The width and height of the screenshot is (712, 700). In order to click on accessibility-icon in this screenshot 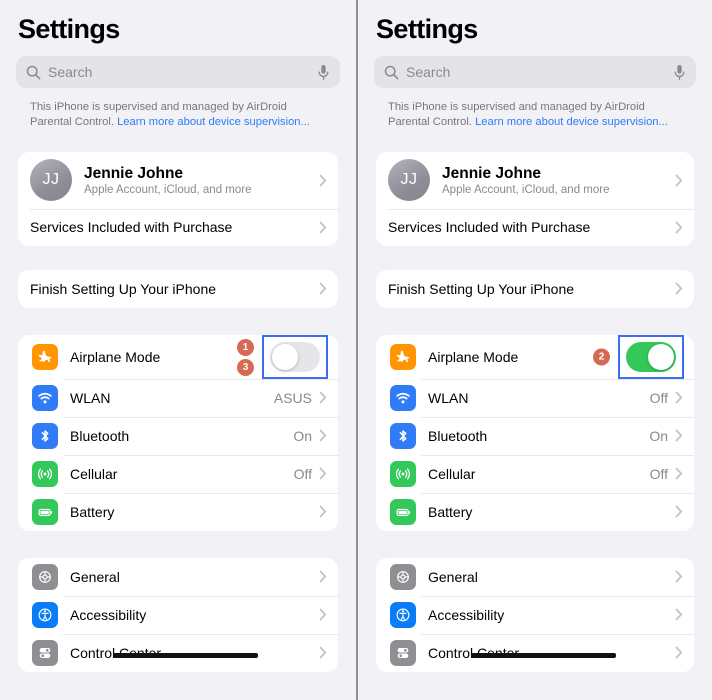, I will do `click(45, 614)`.